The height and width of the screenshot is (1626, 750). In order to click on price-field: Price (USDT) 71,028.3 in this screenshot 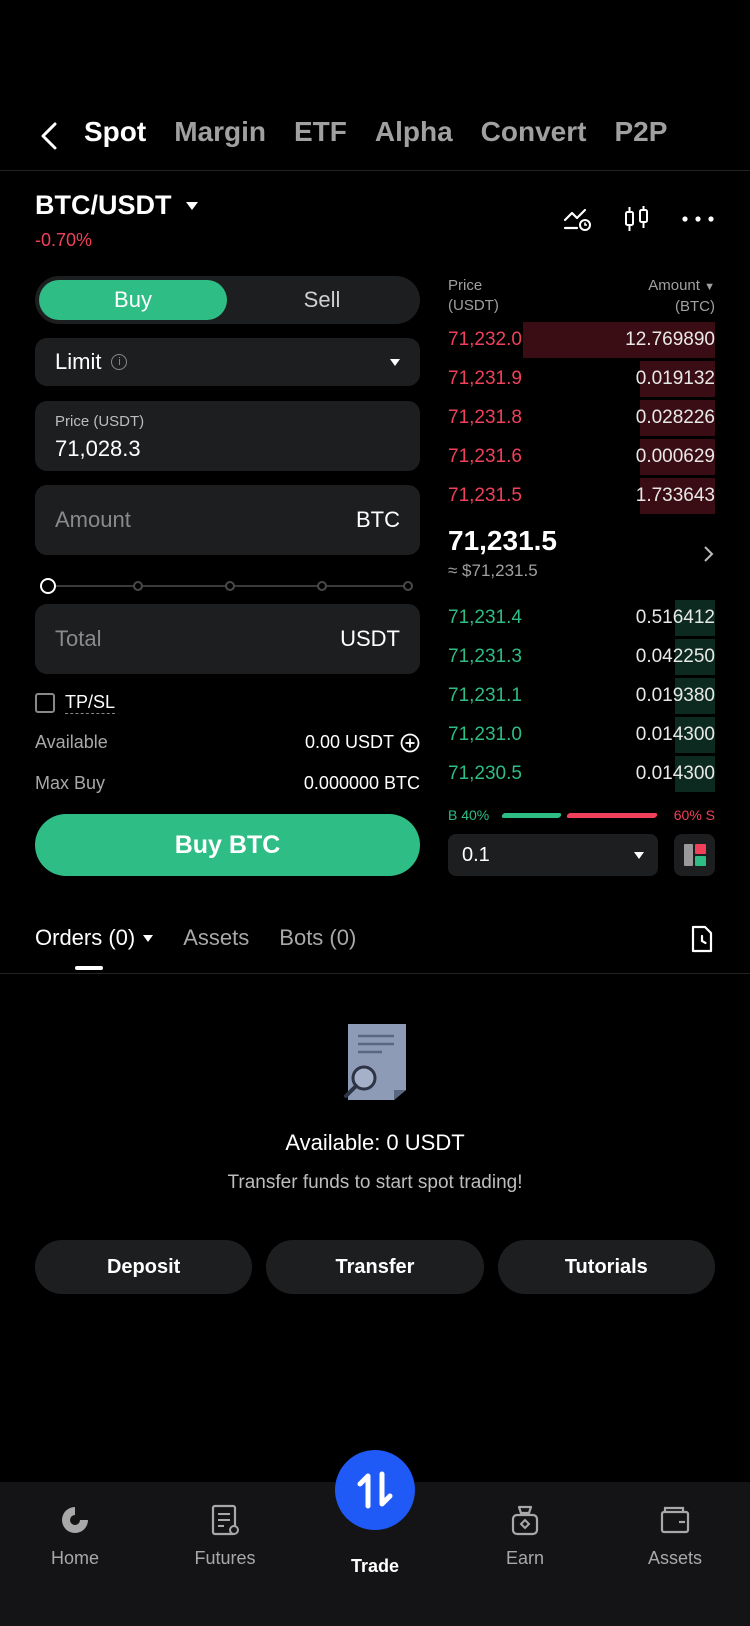, I will do `click(227, 436)`.